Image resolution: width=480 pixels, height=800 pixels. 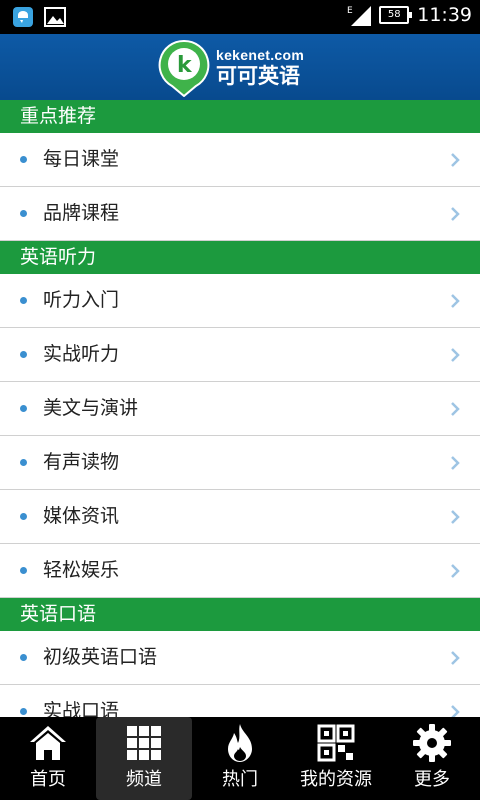 I want to click on list-item-label: 有声读物, so click(x=81, y=462).